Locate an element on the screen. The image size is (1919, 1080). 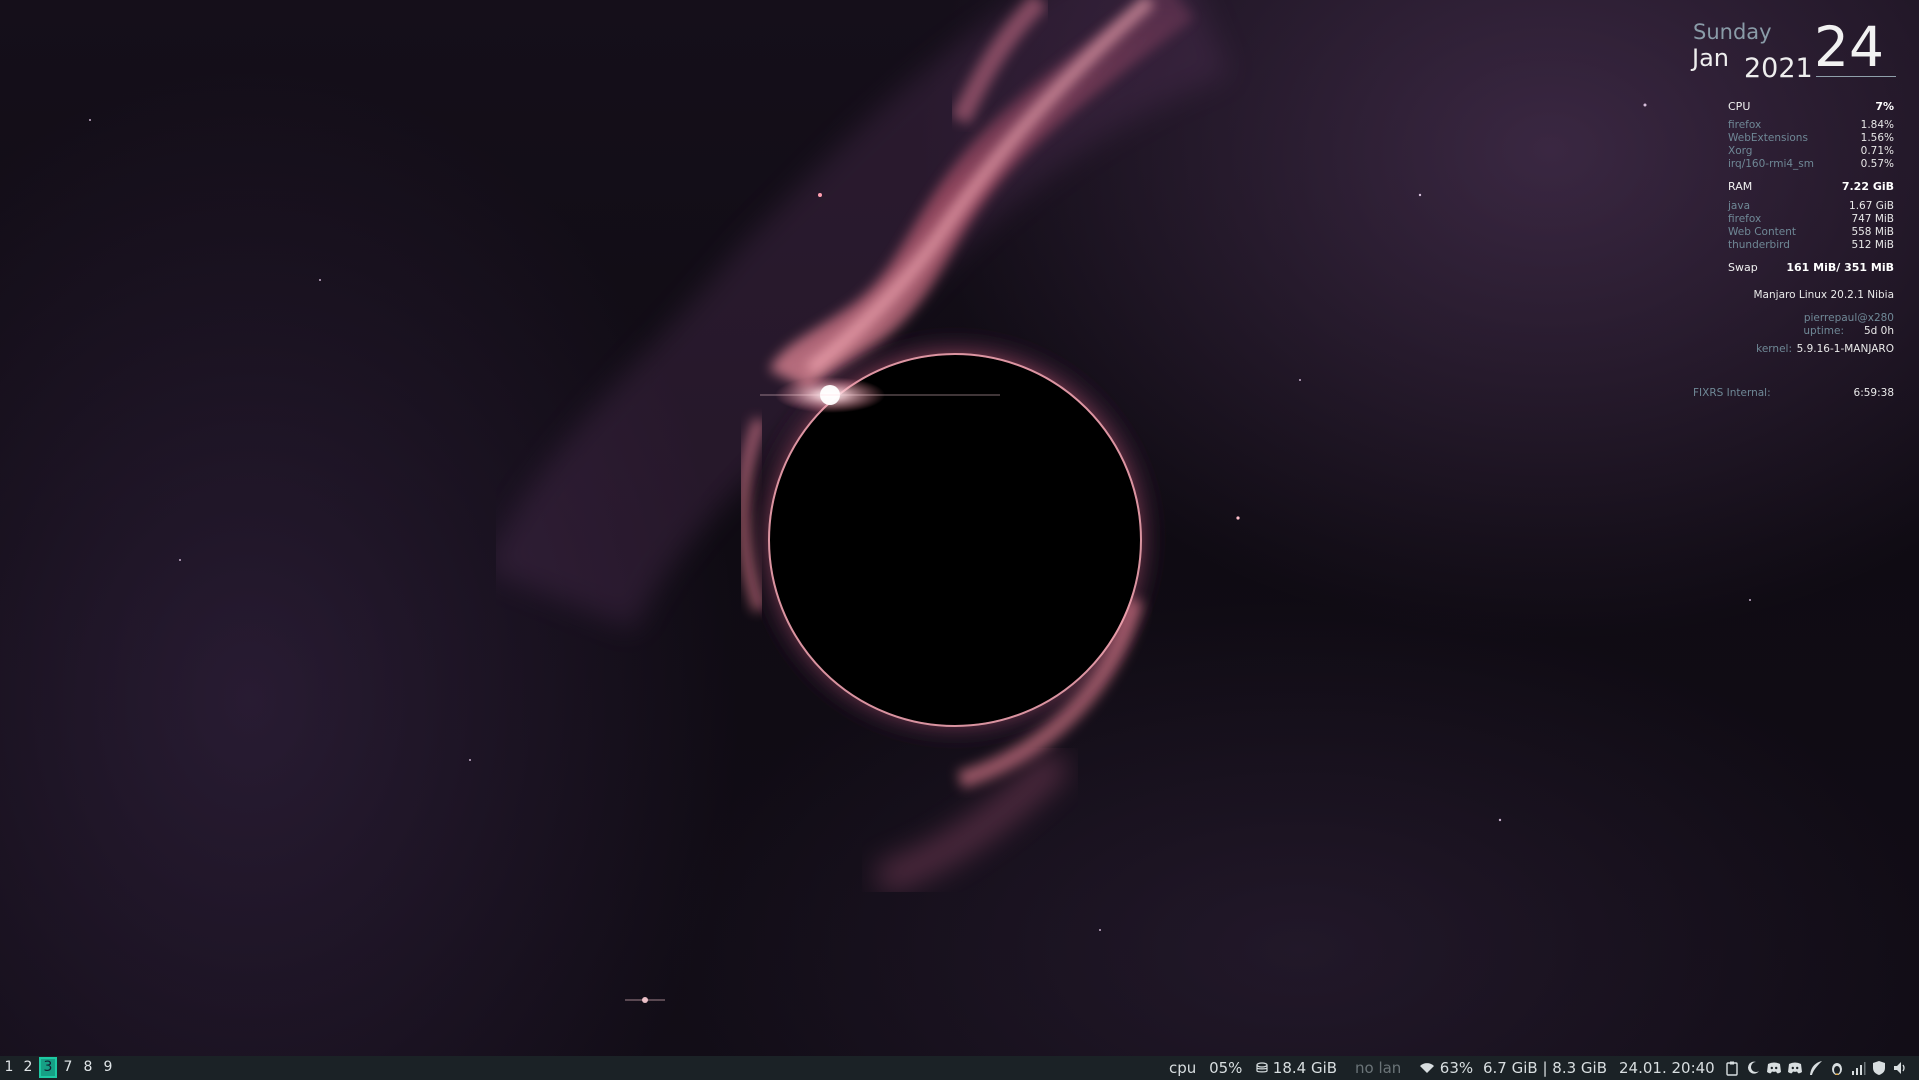
disk-value: 18.4 GiB is located at coordinates (1305, 1068).